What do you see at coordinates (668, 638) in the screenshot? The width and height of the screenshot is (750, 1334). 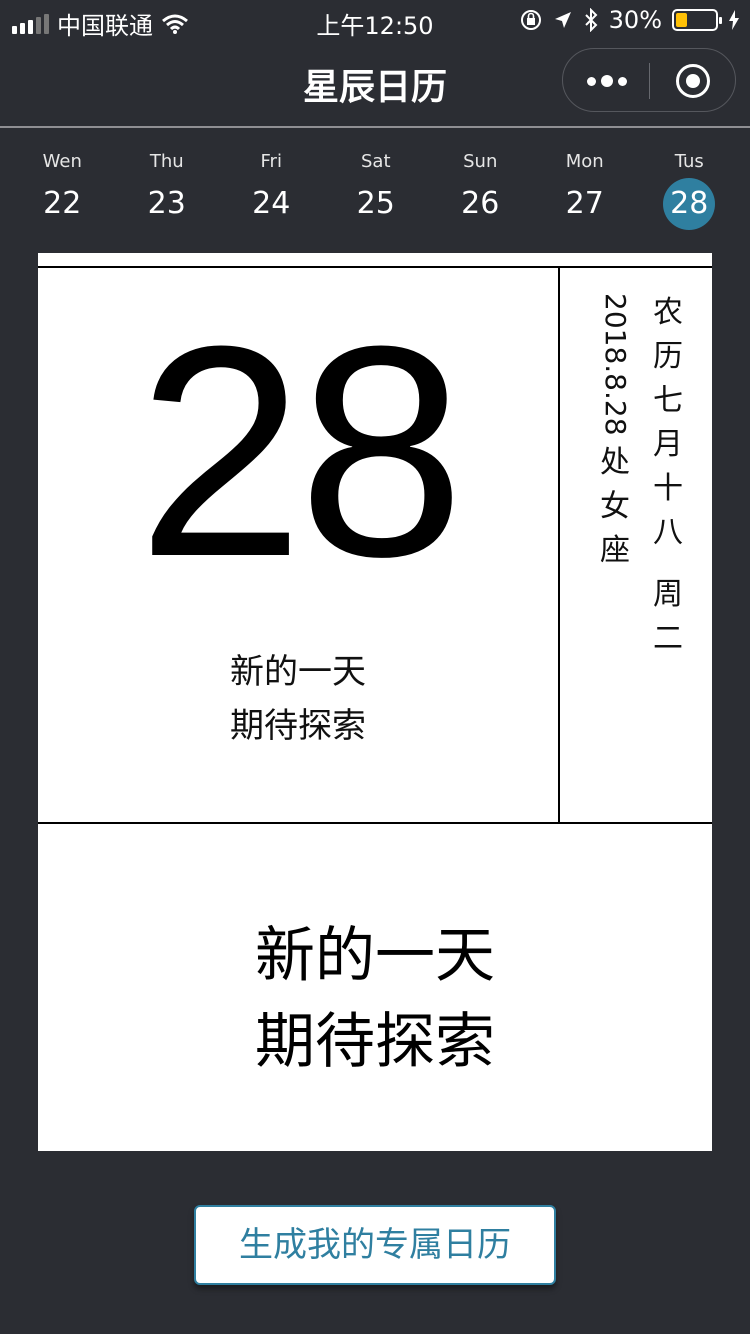 I see `lunar-char: 二` at bounding box center [668, 638].